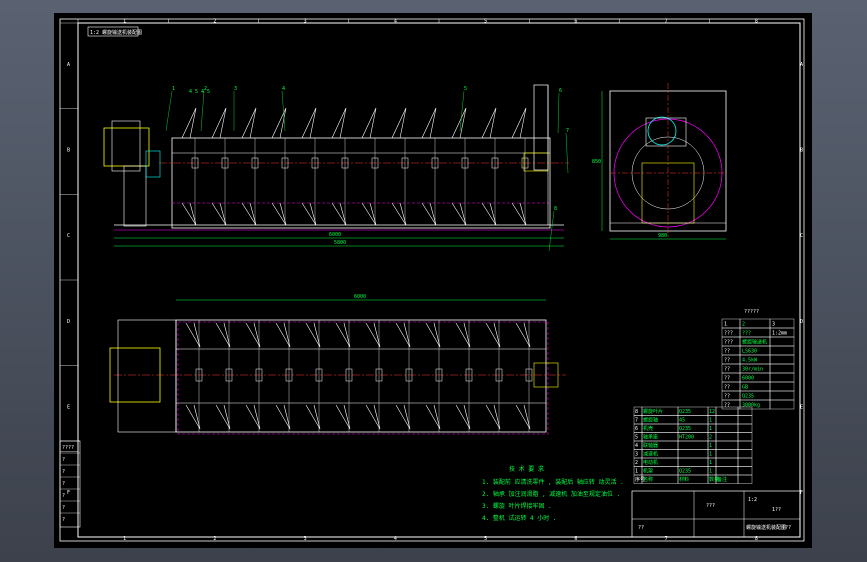  What do you see at coordinates (710, 438) in the screenshot?
I see `bom-cell-text: 2` at bounding box center [710, 438].